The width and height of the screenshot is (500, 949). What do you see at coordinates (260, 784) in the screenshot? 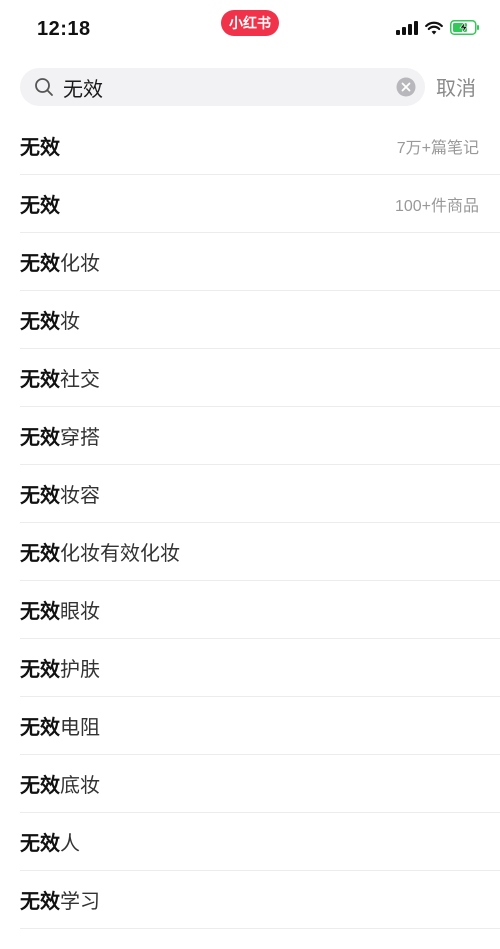
I see `suggestion-item: 无效底妆` at bounding box center [260, 784].